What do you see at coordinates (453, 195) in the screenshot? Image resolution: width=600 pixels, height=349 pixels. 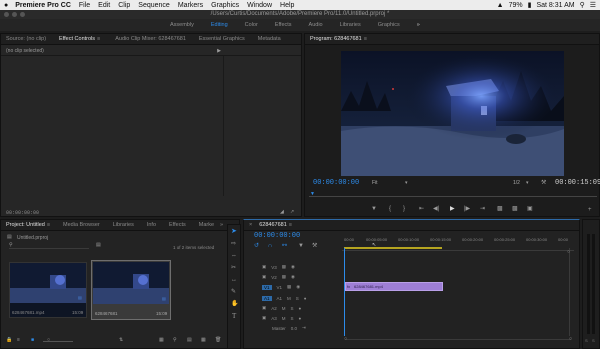 I see `program-scrub-bar` at bounding box center [453, 195].